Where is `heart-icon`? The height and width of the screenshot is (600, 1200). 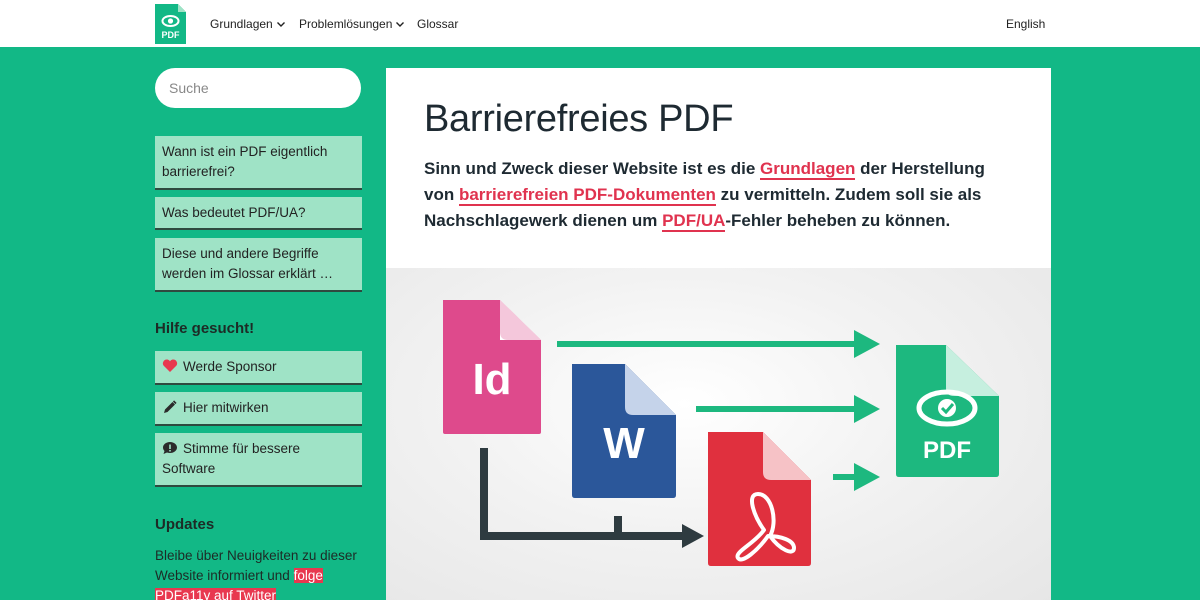
heart-icon is located at coordinates (170, 365).